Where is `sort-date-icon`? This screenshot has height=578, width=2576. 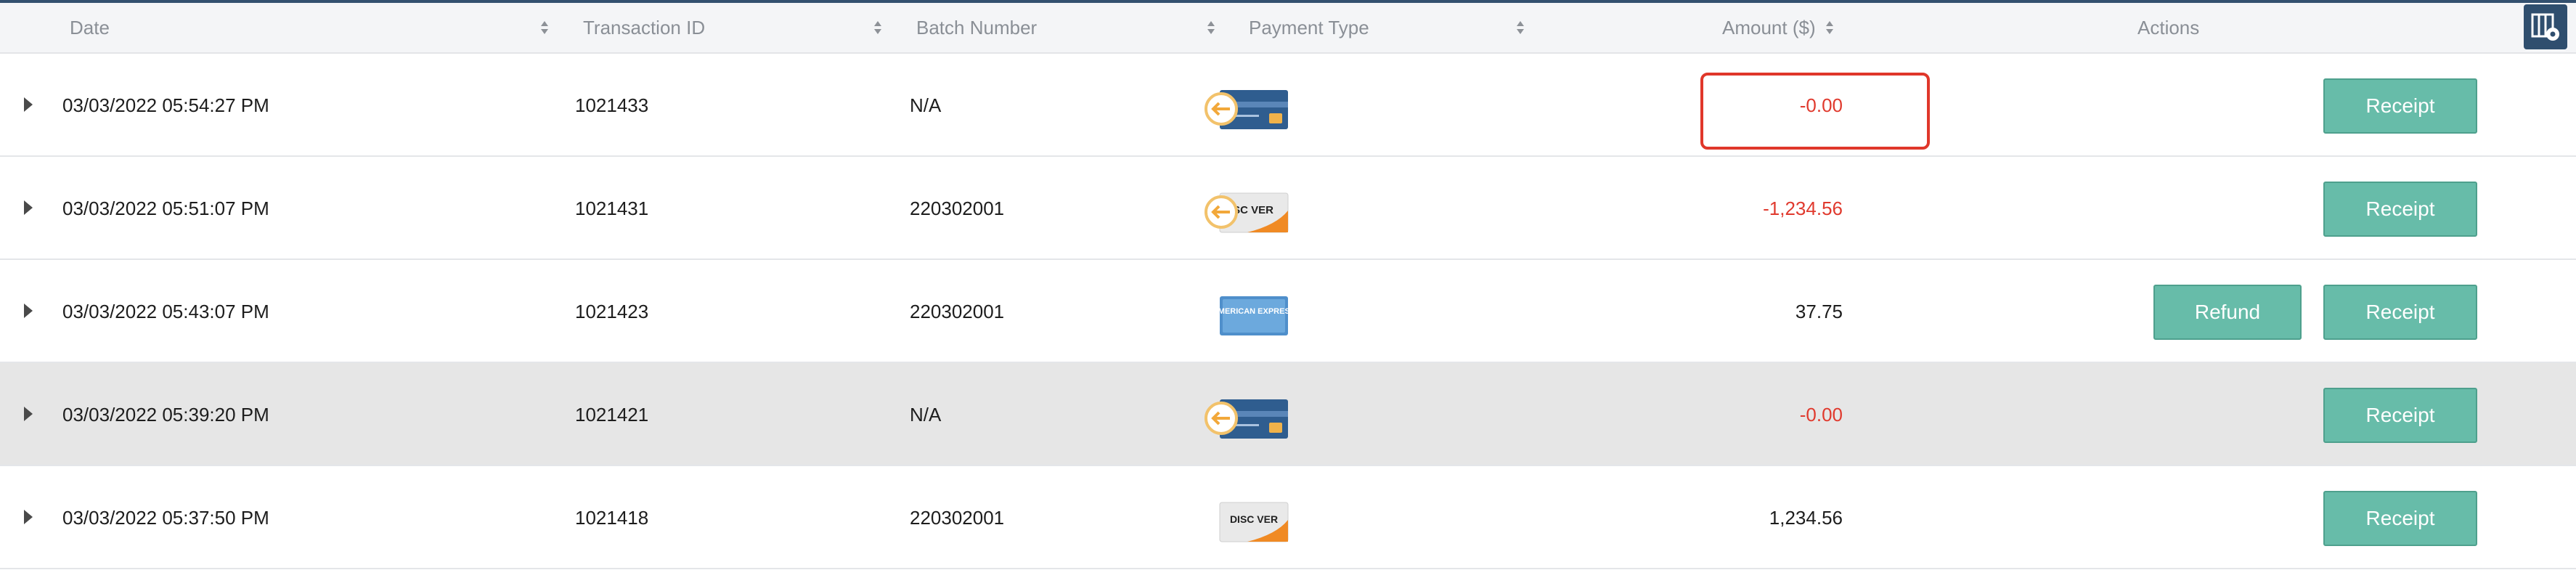 sort-date-icon is located at coordinates (544, 28).